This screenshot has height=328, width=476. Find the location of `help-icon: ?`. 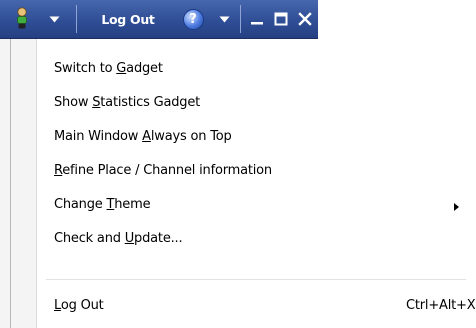

help-icon: ? is located at coordinates (193, 19).